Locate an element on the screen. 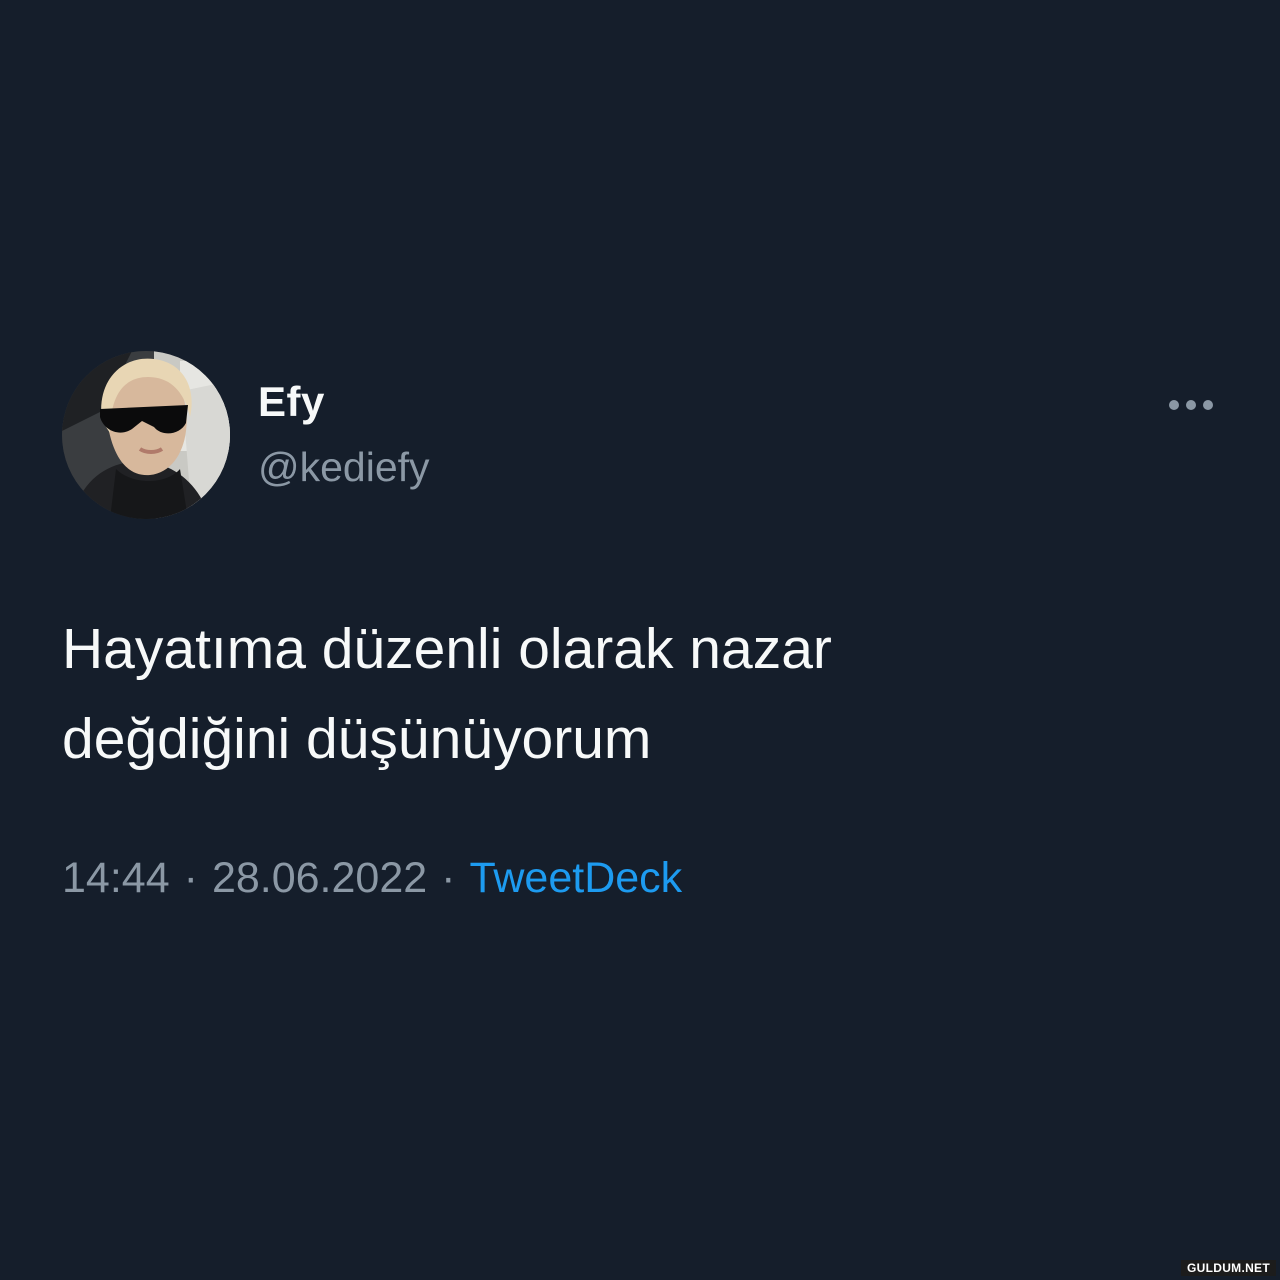  avatar is located at coordinates (146, 435).